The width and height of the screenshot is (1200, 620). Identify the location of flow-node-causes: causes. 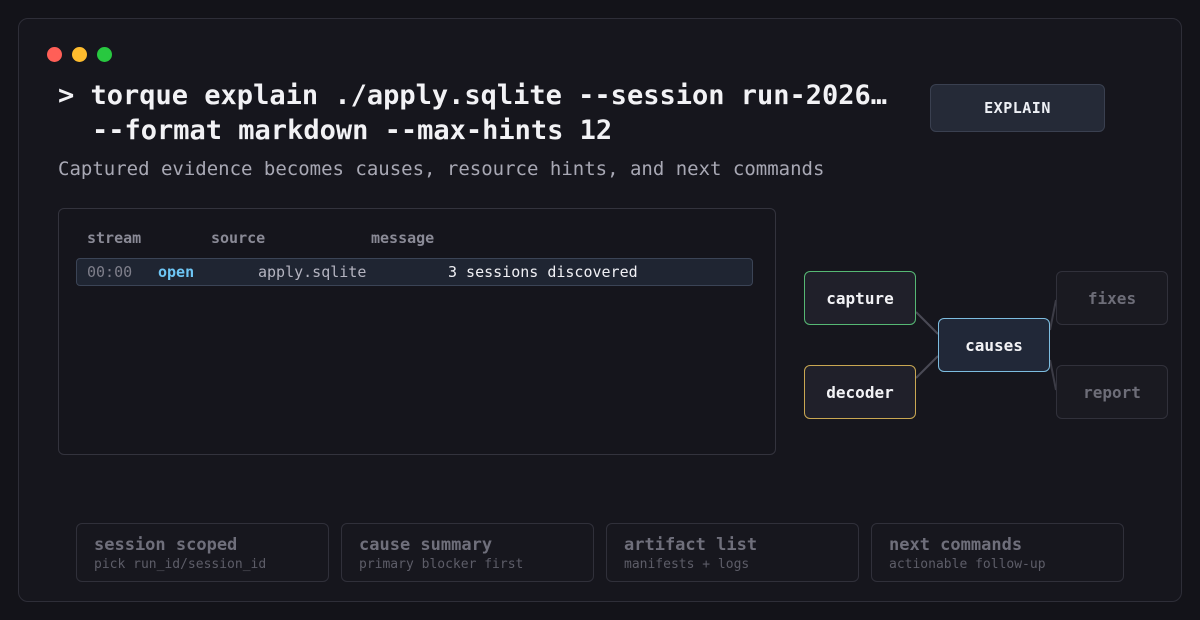
(994, 345).